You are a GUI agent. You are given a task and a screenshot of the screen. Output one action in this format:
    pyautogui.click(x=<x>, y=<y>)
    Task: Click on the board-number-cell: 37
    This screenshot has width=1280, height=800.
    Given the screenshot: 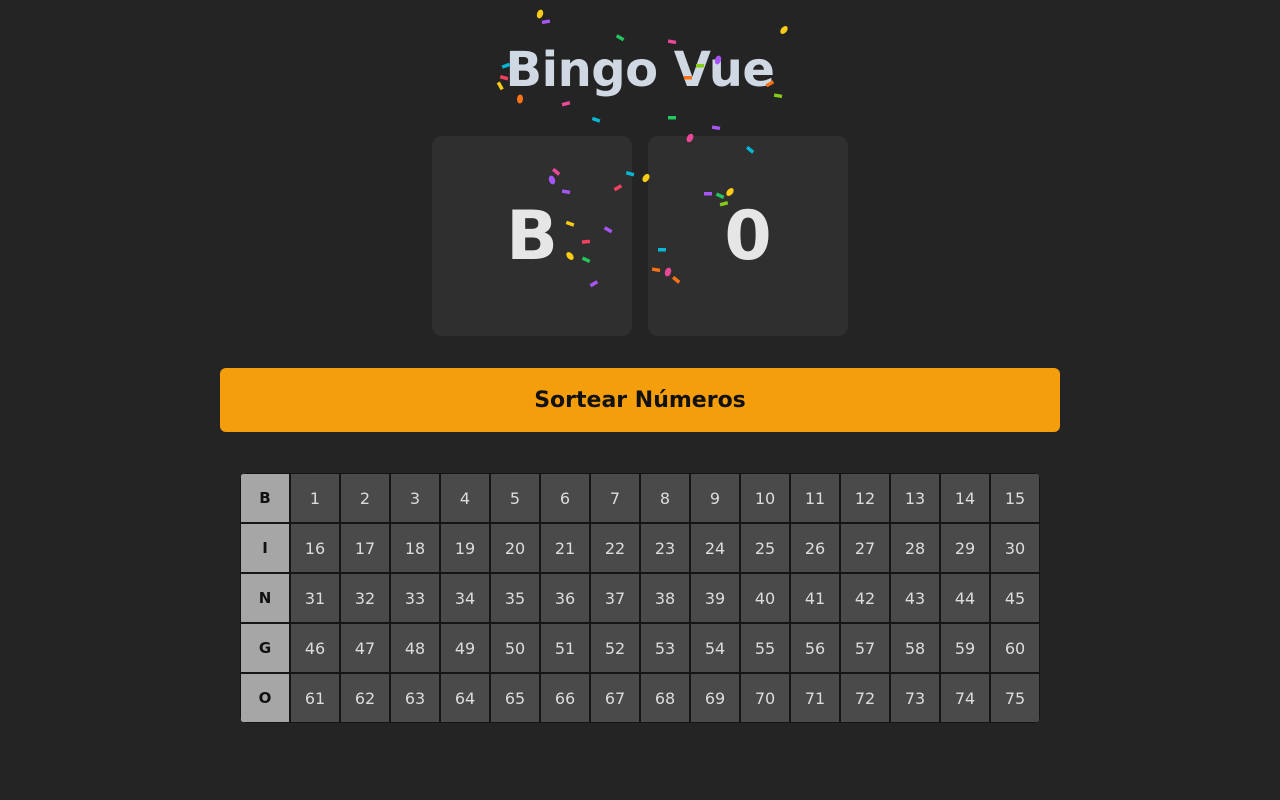 What is the action you would take?
    pyautogui.click(x=615, y=598)
    